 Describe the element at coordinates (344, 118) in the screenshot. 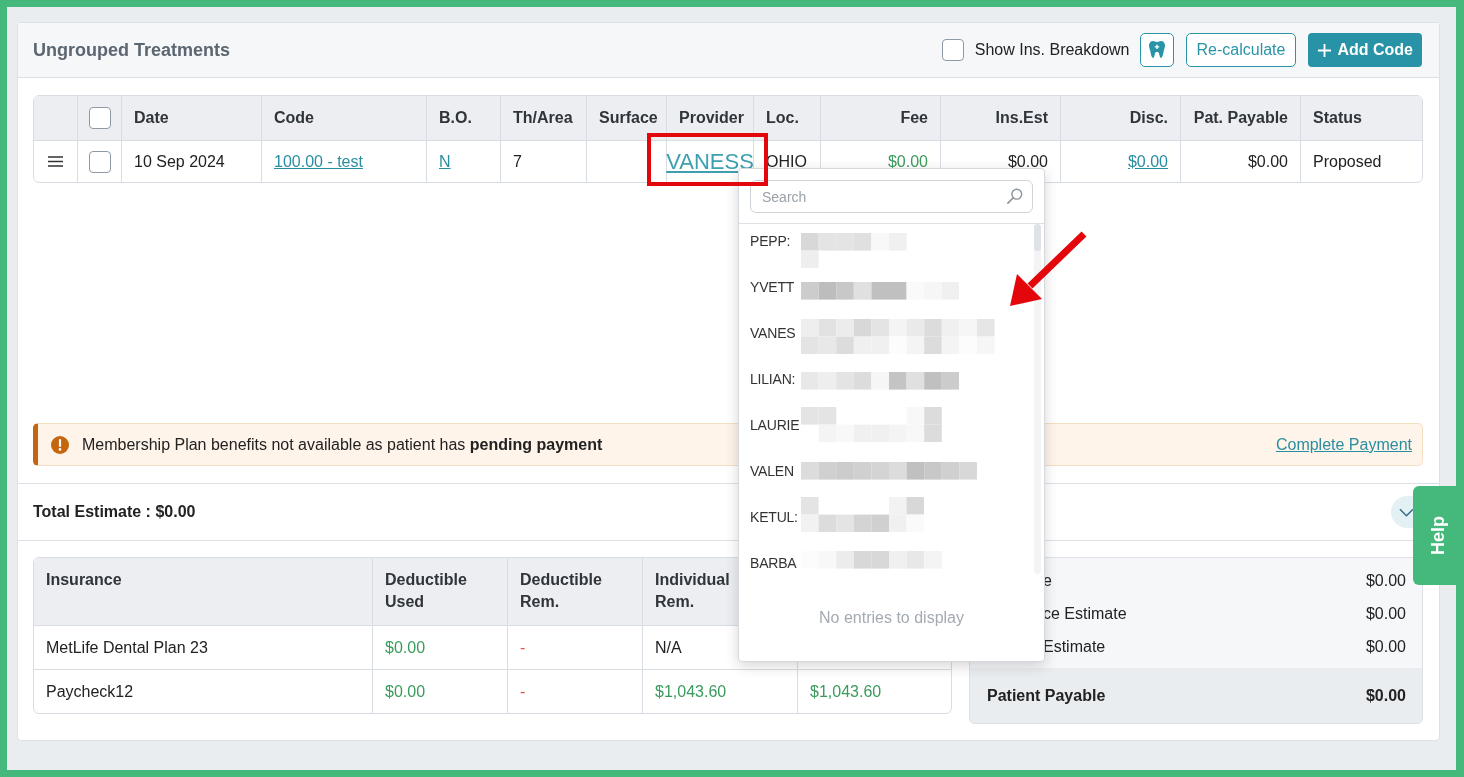

I see `column-header: Code` at that location.